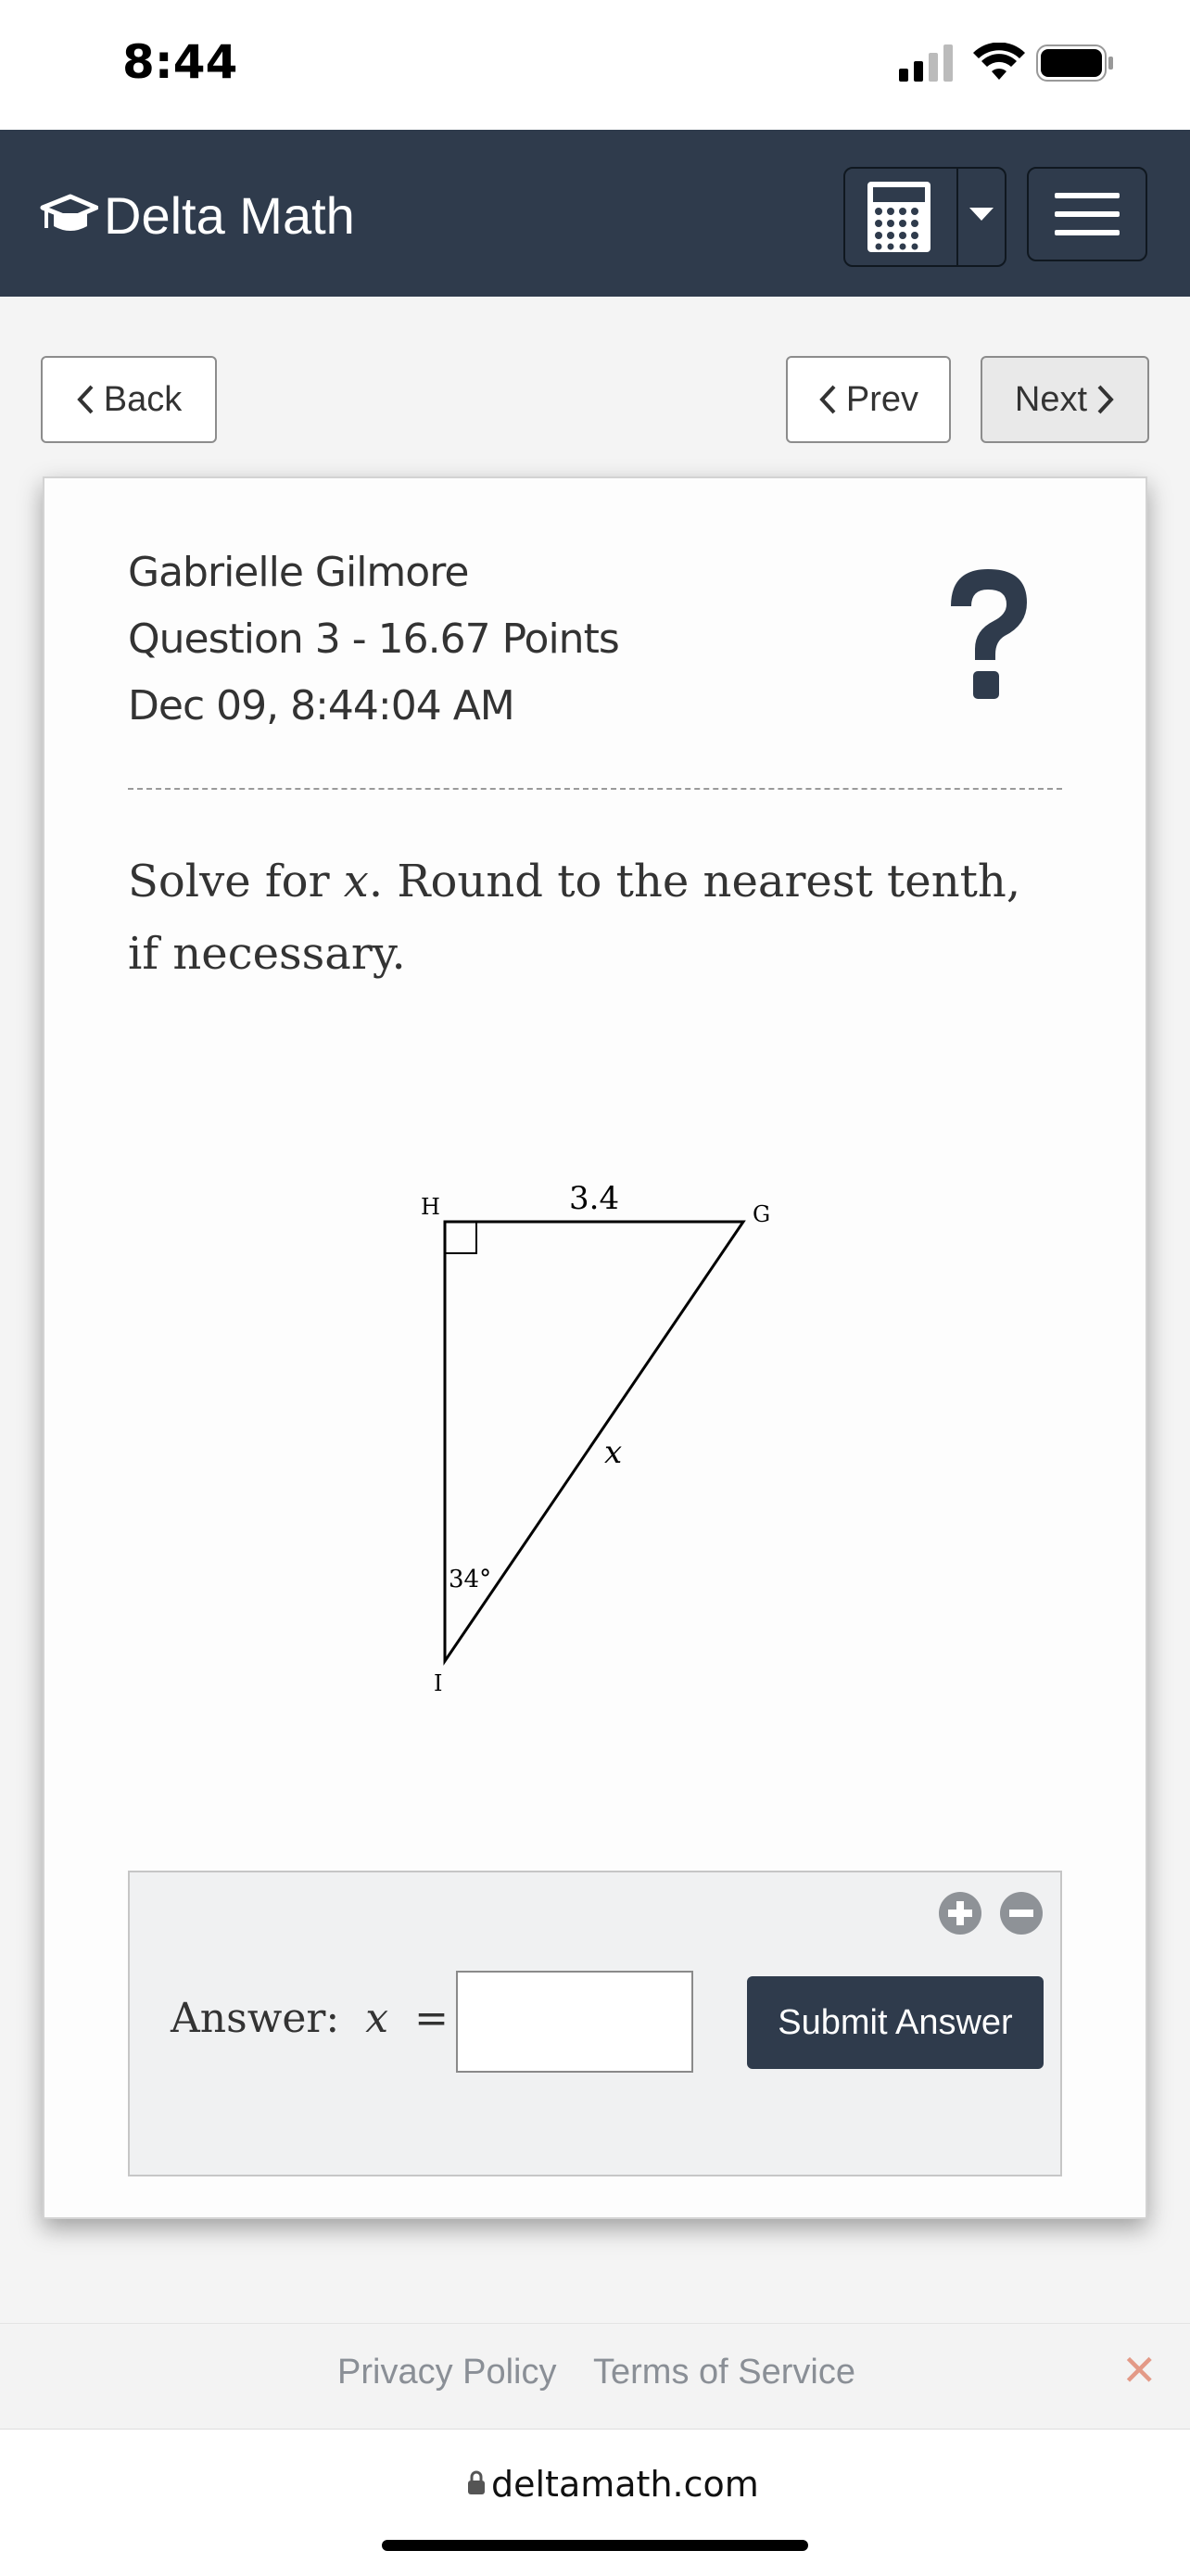 The height and width of the screenshot is (2576, 1190). What do you see at coordinates (460, 1237) in the screenshot?
I see `right-angle-marker` at bounding box center [460, 1237].